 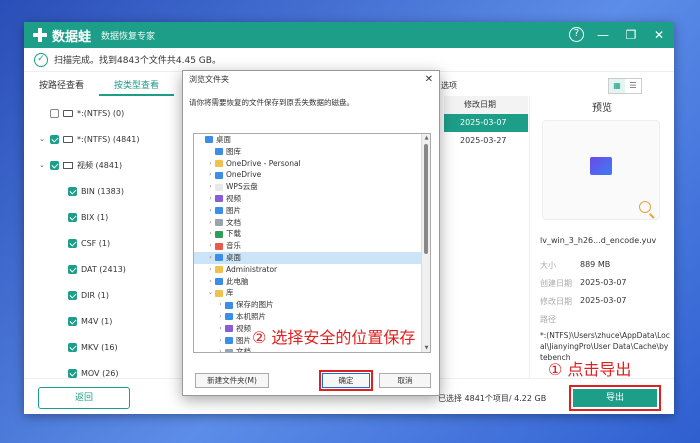 What do you see at coordinates (426, 138) in the screenshot?
I see `scroll-up-icon: ▲` at bounding box center [426, 138].